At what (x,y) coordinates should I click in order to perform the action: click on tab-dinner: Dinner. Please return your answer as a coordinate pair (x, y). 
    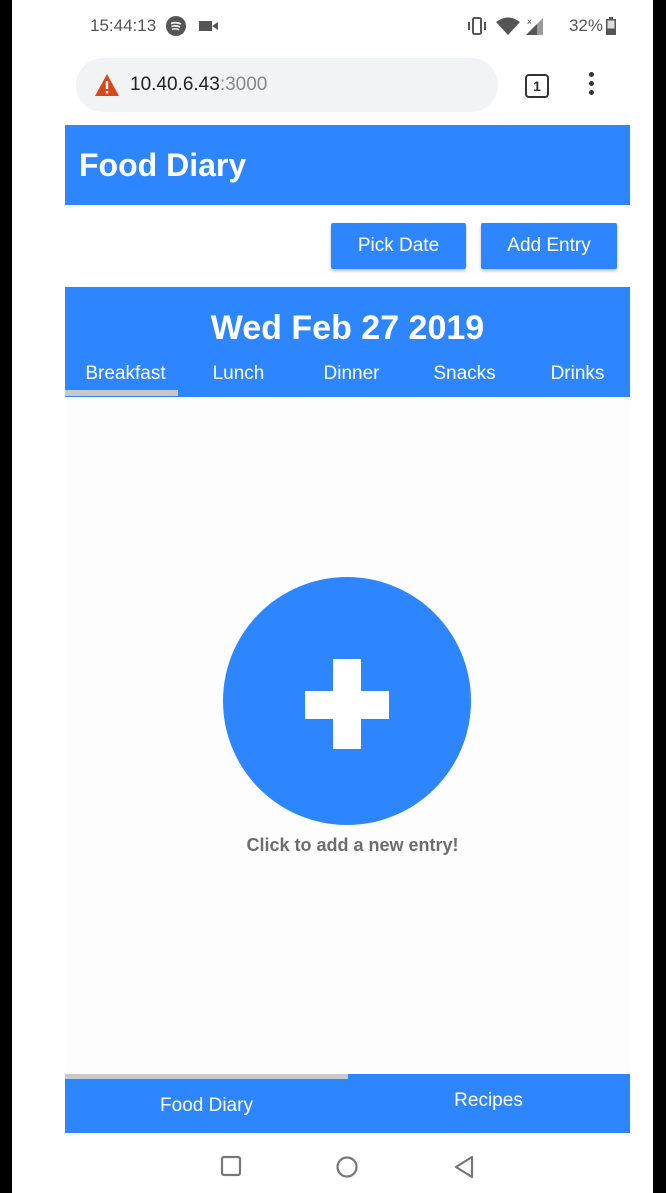
    Looking at the image, I should click on (351, 374).